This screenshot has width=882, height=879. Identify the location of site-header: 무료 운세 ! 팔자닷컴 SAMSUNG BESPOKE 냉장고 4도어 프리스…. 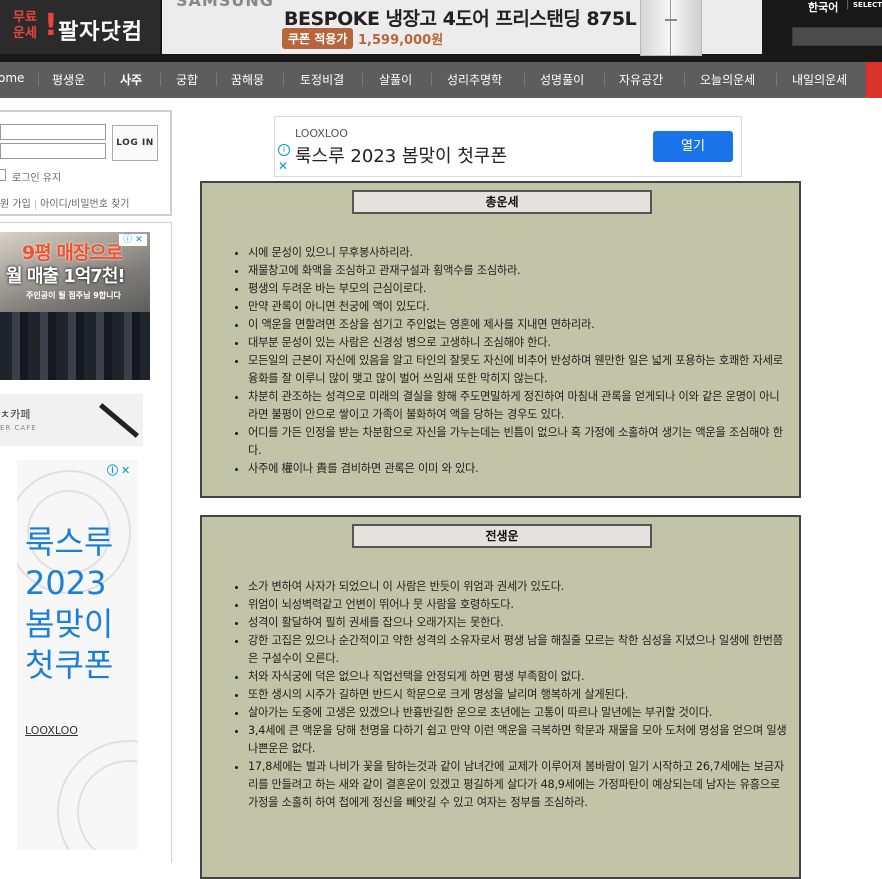
(441, 31).